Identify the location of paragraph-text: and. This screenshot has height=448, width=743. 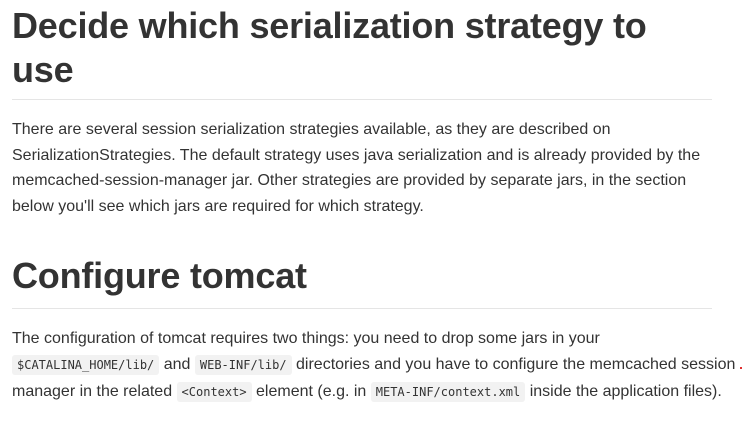
(177, 365).